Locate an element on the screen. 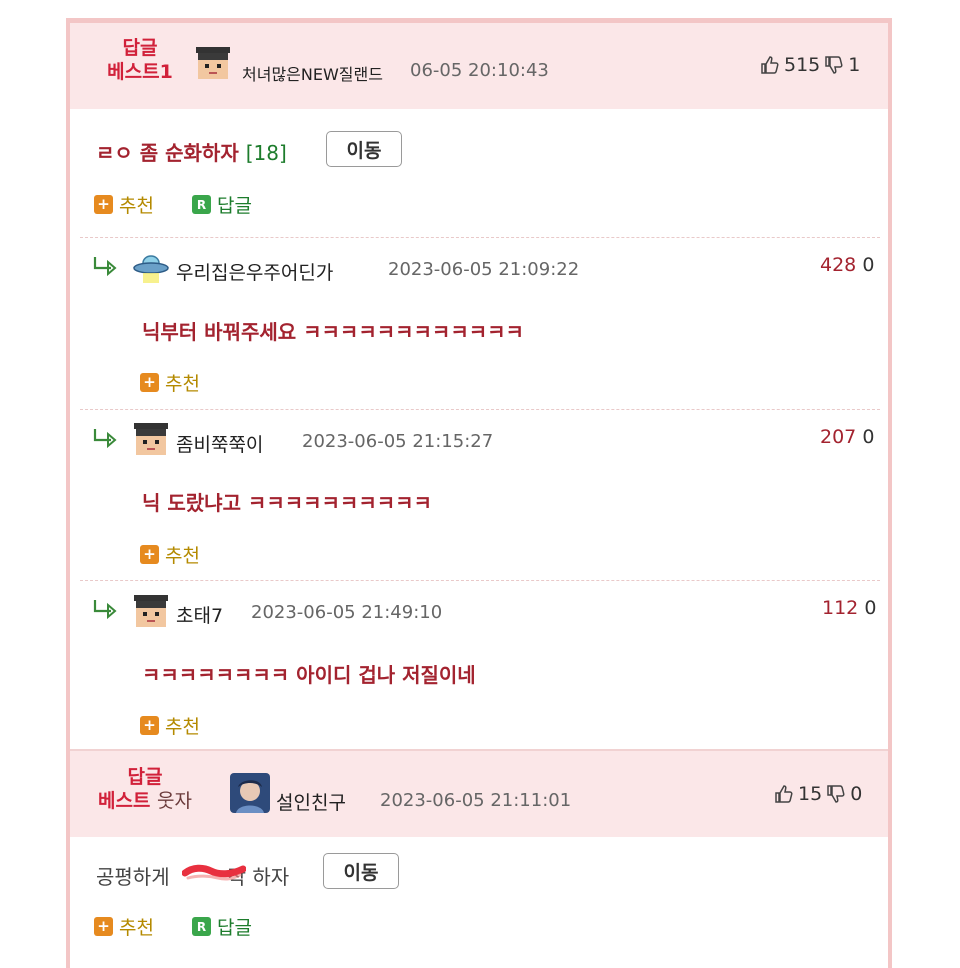 Image resolution: width=960 pixels, height=968 pixels. best-badge: 답글 베스트 웃자 is located at coordinates (145, 789).